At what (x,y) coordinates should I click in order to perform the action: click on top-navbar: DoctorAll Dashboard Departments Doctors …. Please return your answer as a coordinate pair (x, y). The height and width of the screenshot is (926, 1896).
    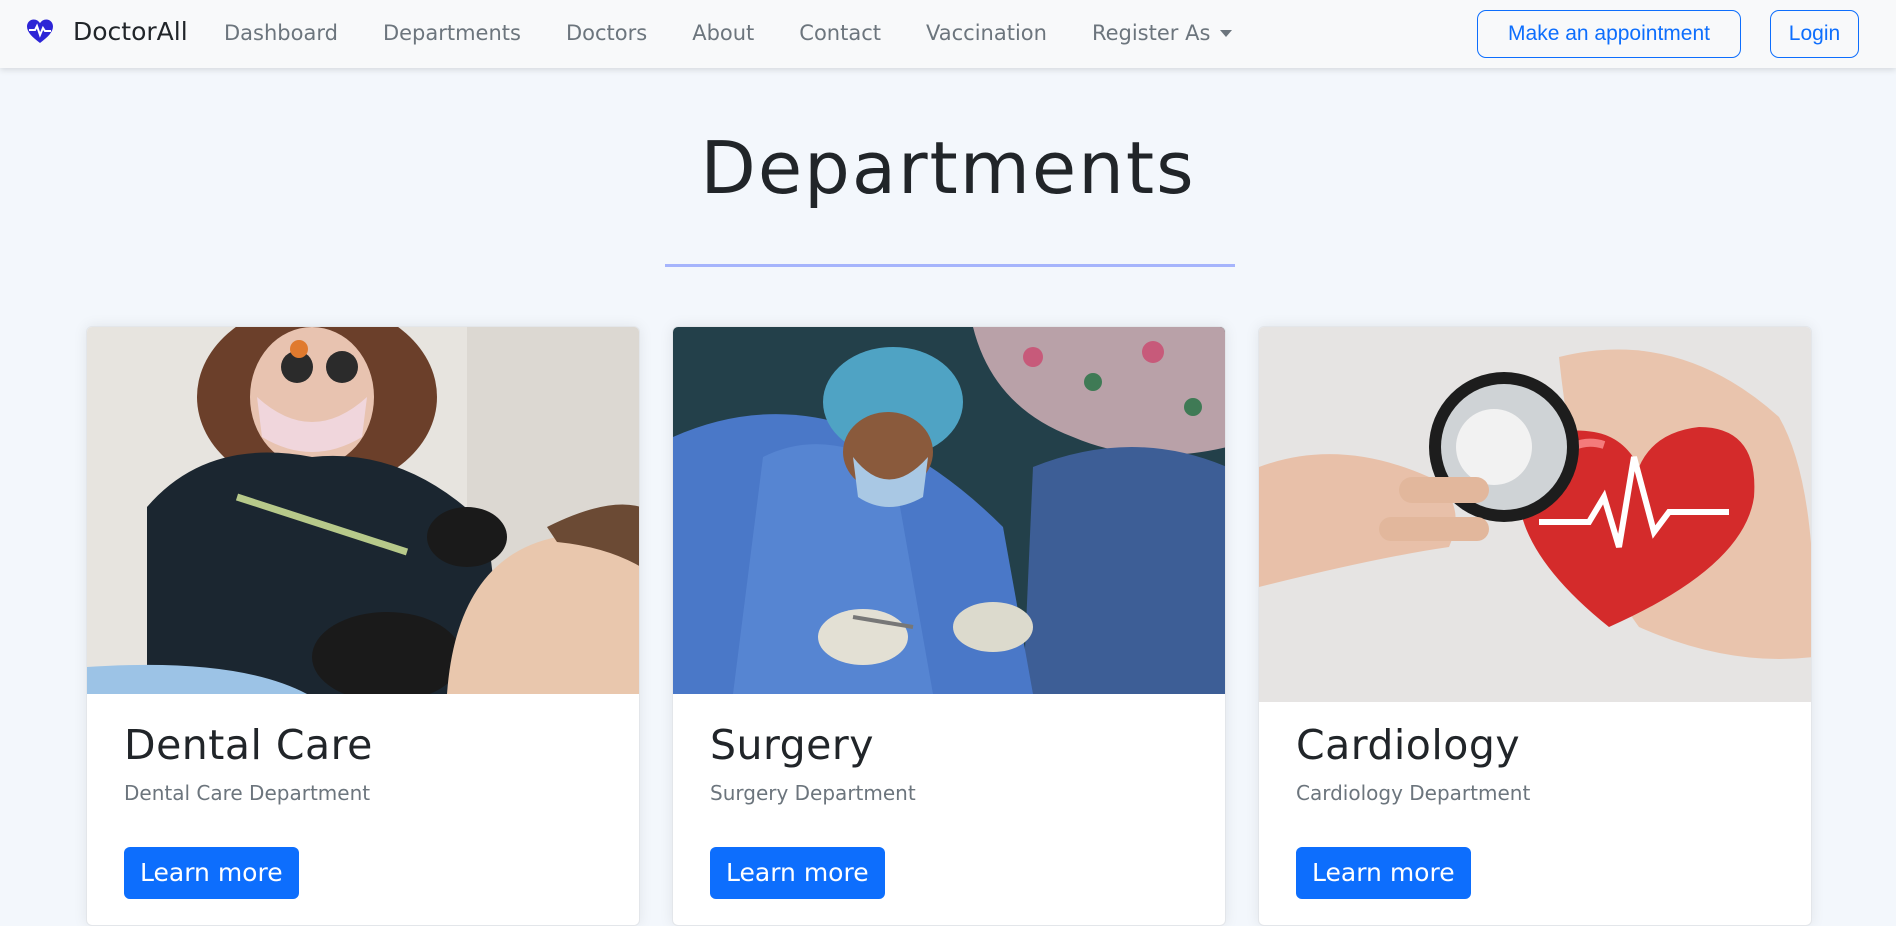
    Looking at the image, I should click on (948, 34).